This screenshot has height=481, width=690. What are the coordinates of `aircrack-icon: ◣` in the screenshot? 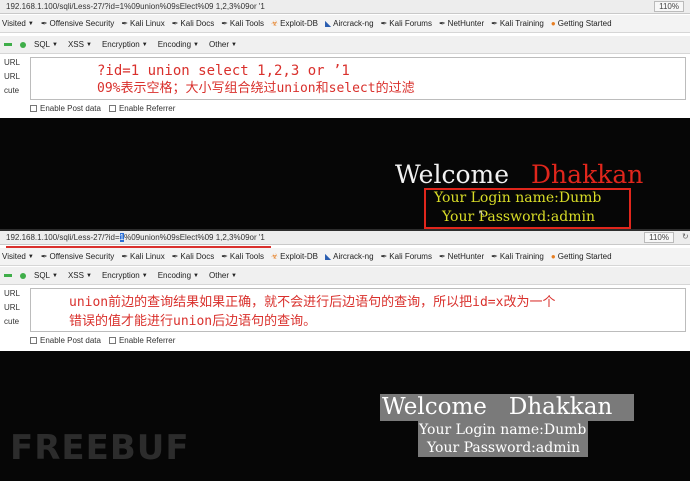 It's located at (328, 256).